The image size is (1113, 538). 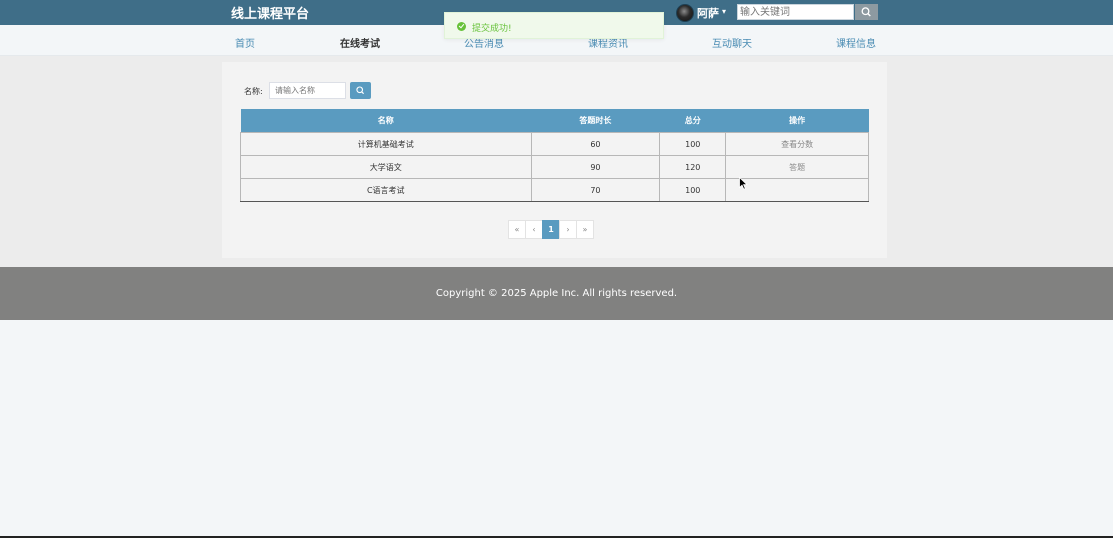 I want to click on exam-name: C语言考试, so click(x=386, y=190).